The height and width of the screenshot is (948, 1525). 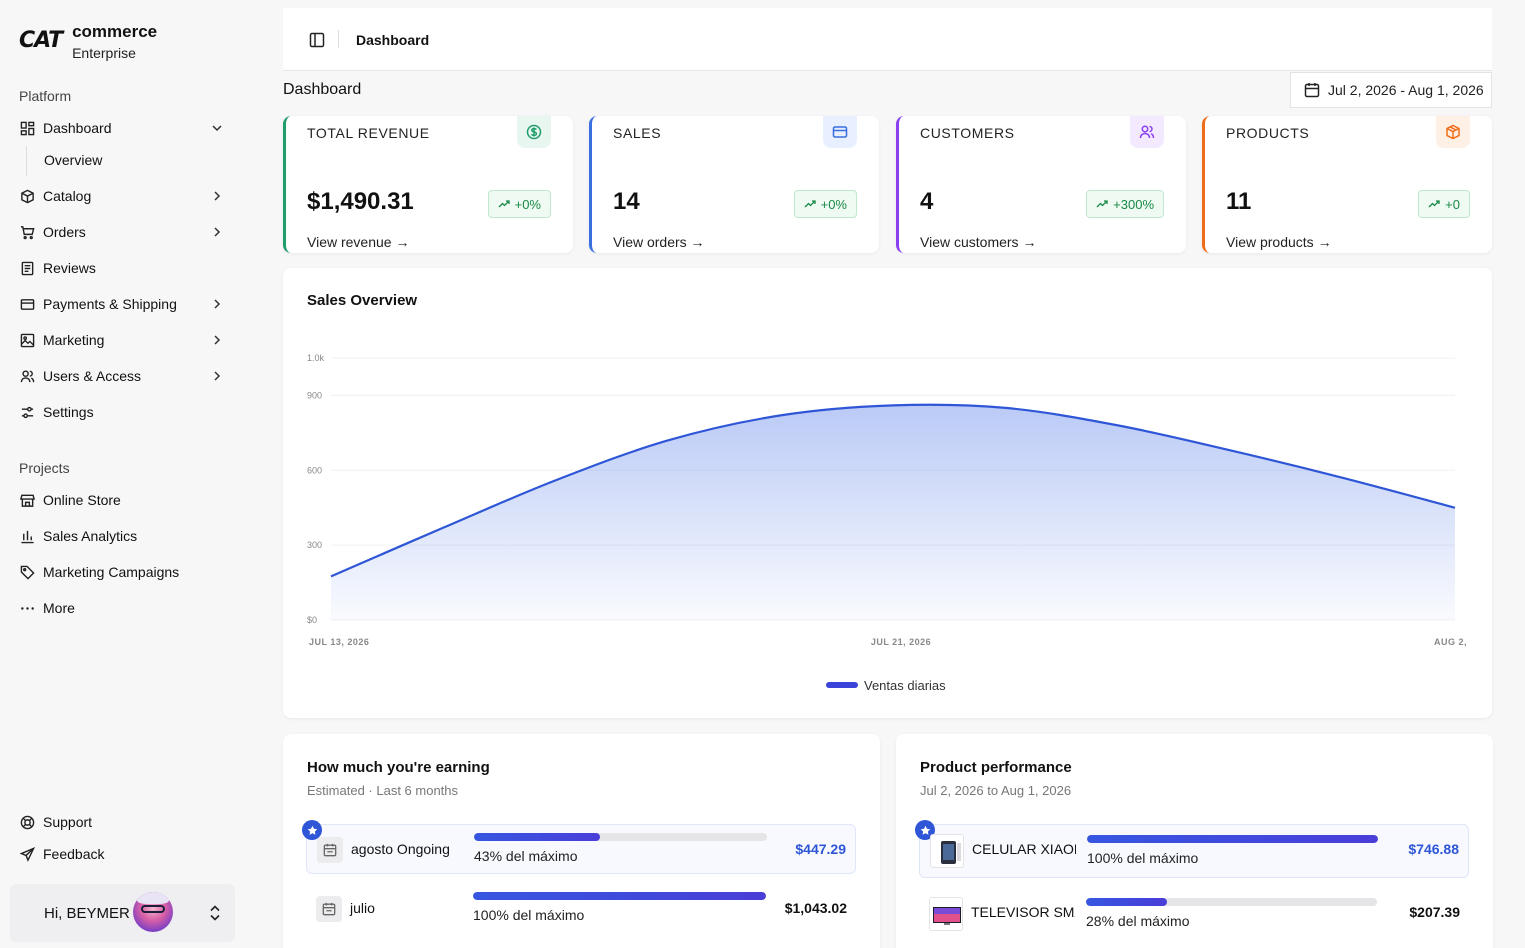 What do you see at coordinates (27, 572) in the screenshot?
I see `tag-icon` at bounding box center [27, 572].